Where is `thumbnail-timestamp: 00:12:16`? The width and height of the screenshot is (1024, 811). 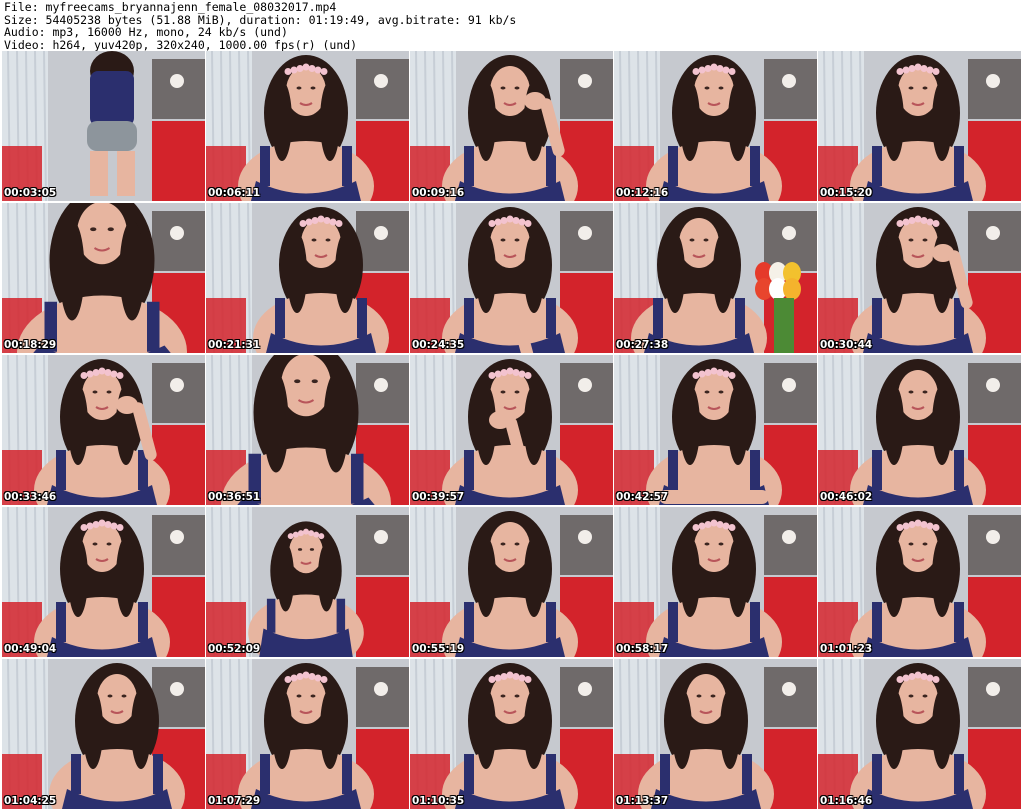 thumbnail-timestamp: 00:12:16 is located at coordinates (642, 193).